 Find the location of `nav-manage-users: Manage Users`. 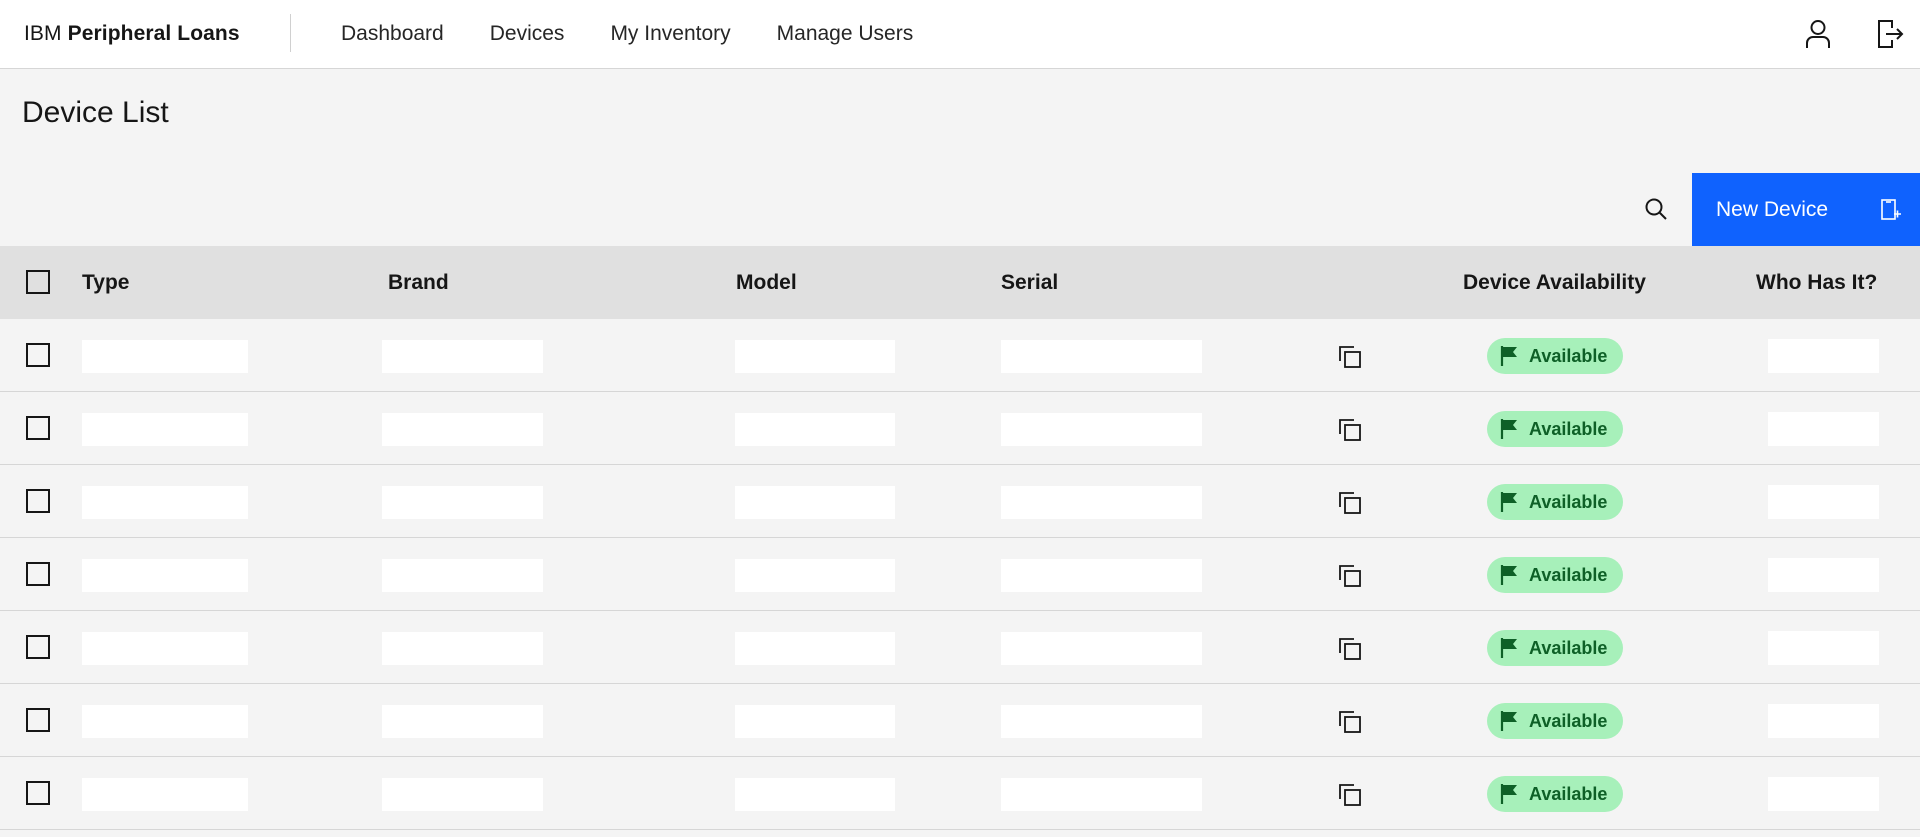

nav-manage-users: Manage Users is located at coordinates (845, 34).